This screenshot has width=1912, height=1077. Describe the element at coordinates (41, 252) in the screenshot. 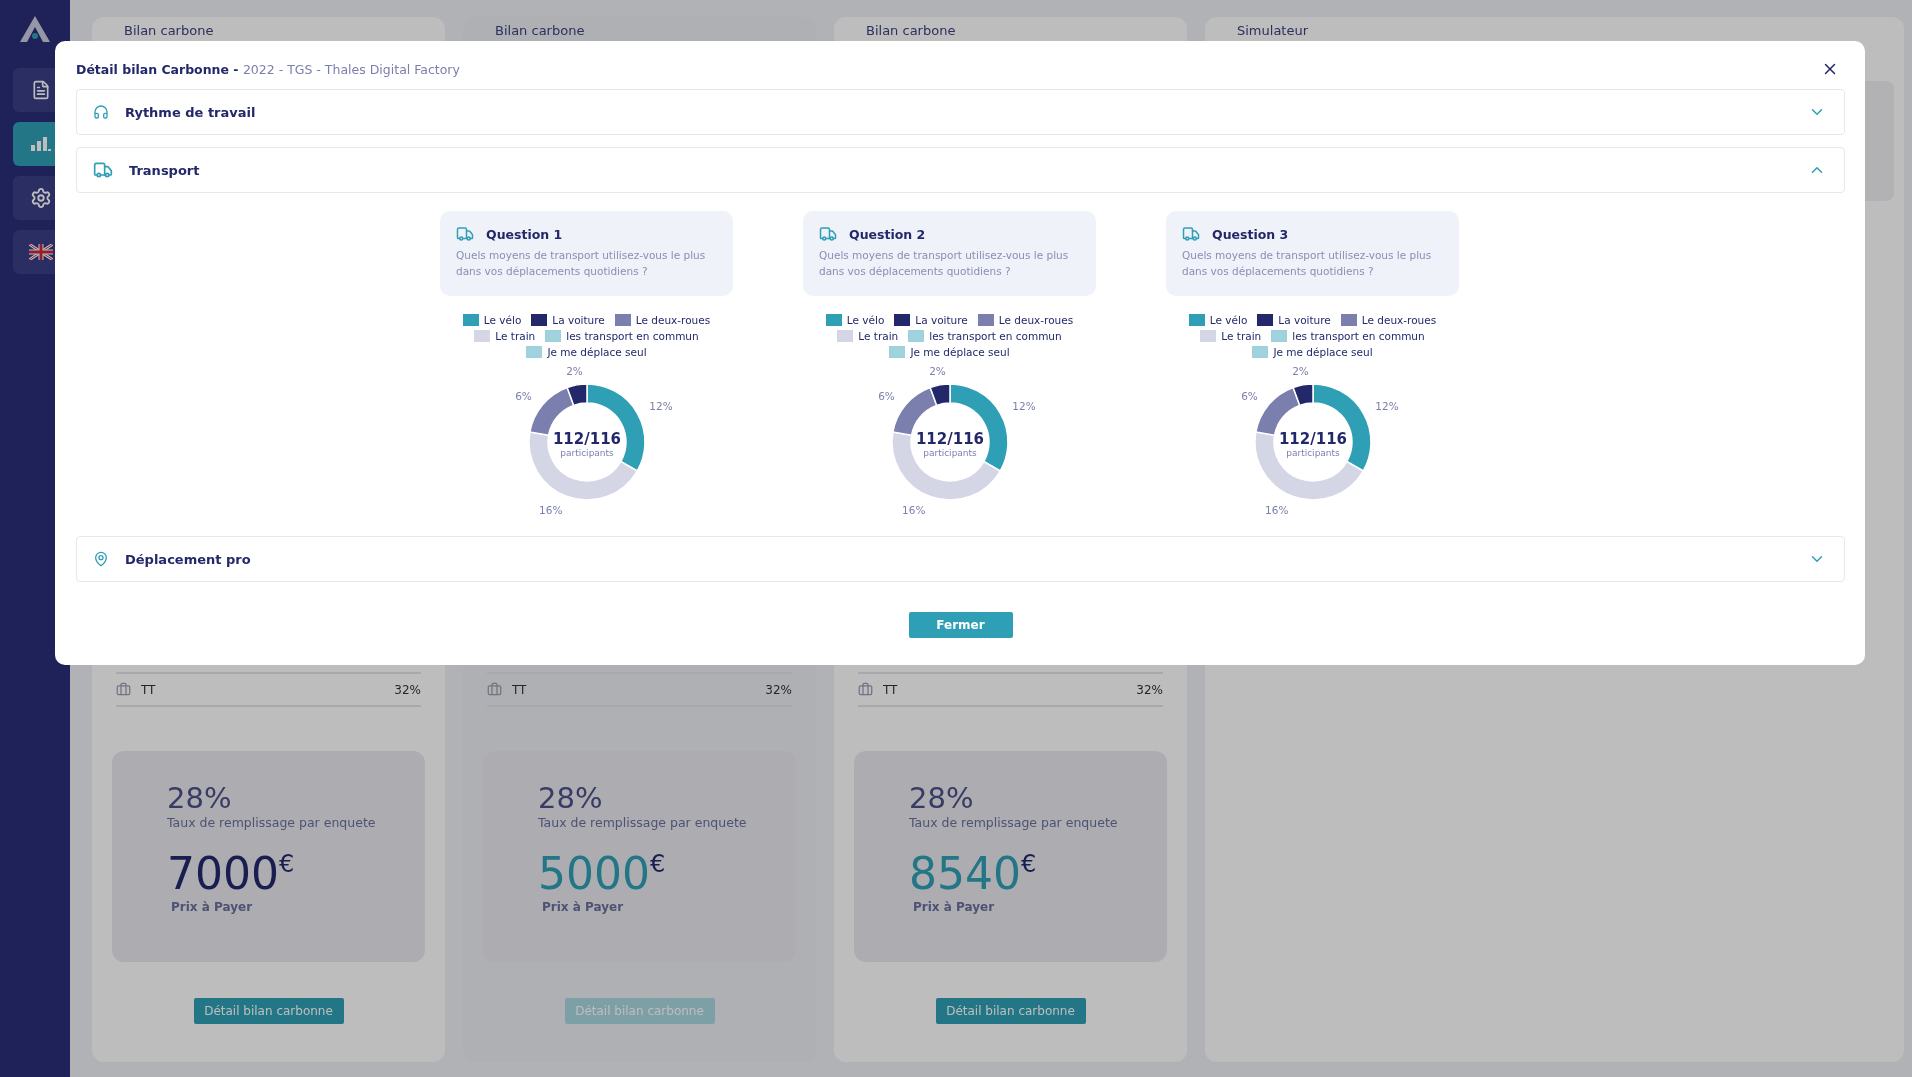

I see `flag-icon` at that location.